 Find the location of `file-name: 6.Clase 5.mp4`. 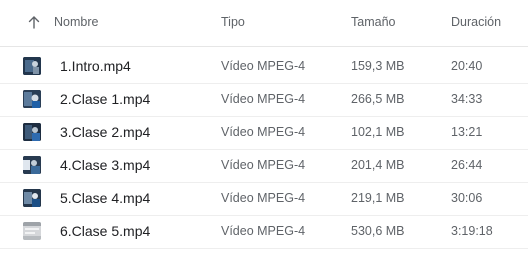

file-name: 6.Clase 5.mp4 is located at coordinates (105, 231).